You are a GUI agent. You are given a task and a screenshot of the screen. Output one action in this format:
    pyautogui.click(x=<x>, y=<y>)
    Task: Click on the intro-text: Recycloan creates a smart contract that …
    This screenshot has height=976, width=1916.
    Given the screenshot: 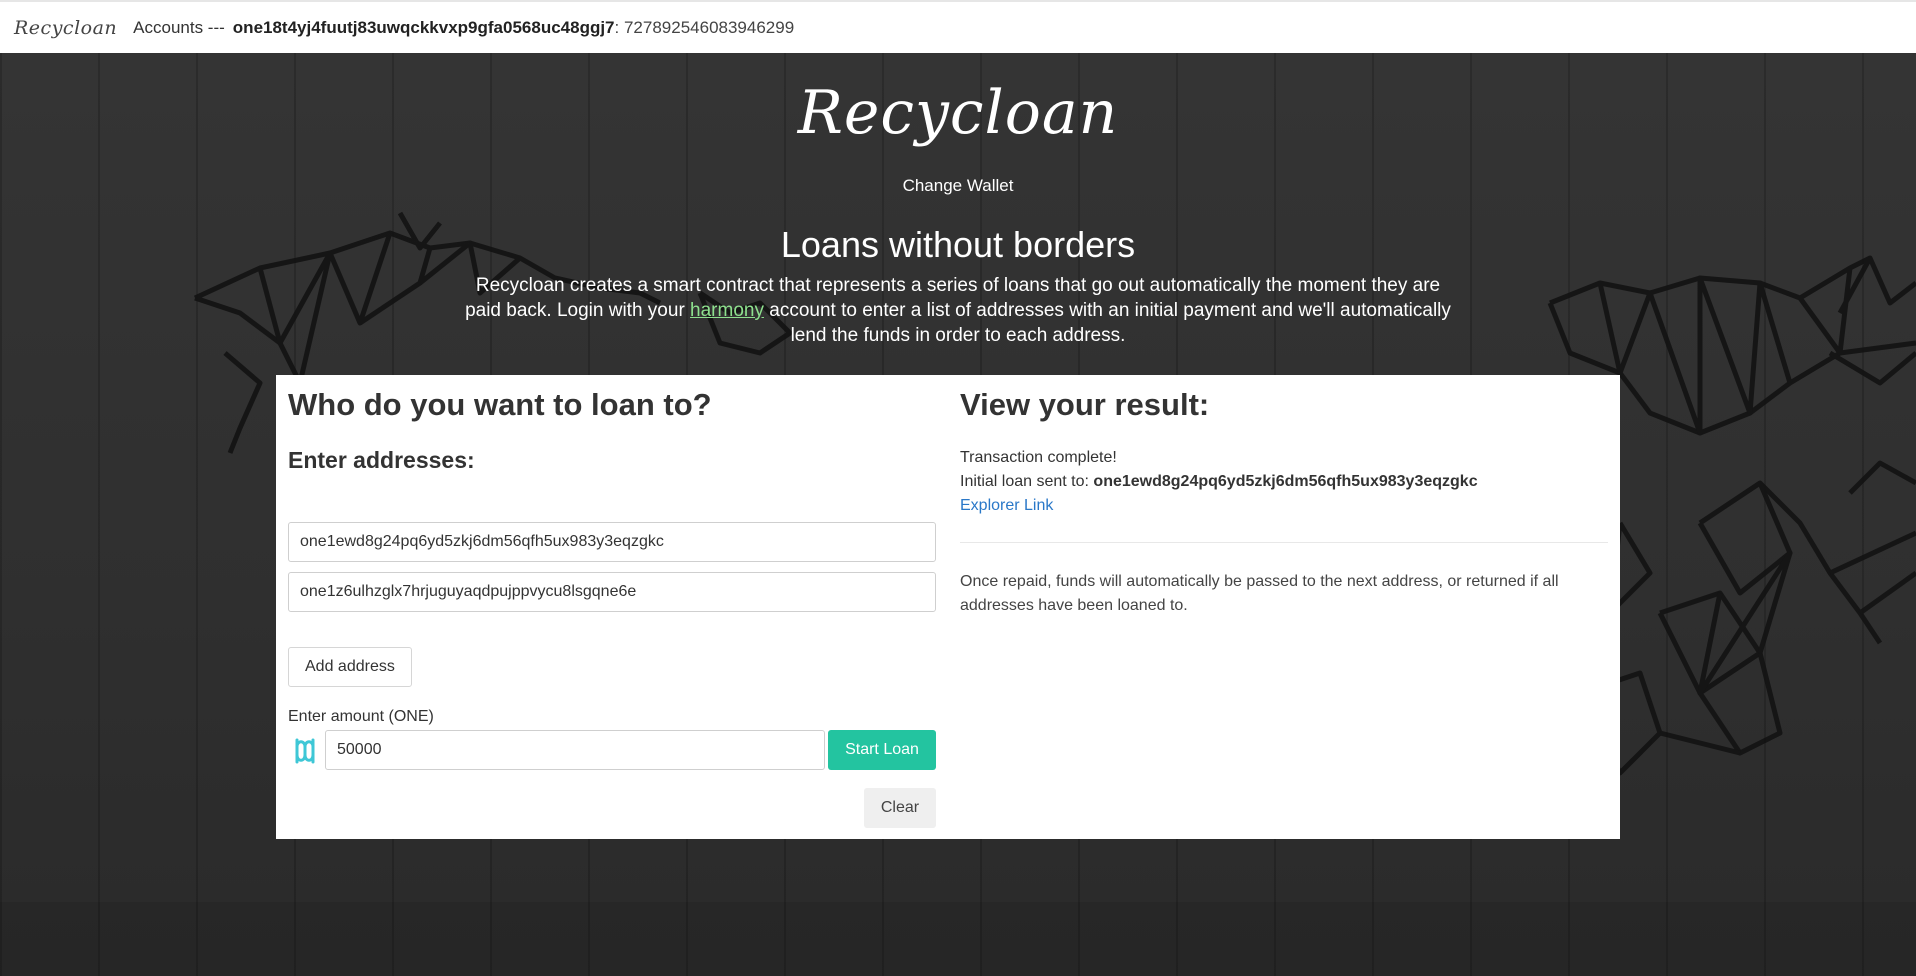 What is the action you would take?
    pyautogui.click(x=958, y=310)
    